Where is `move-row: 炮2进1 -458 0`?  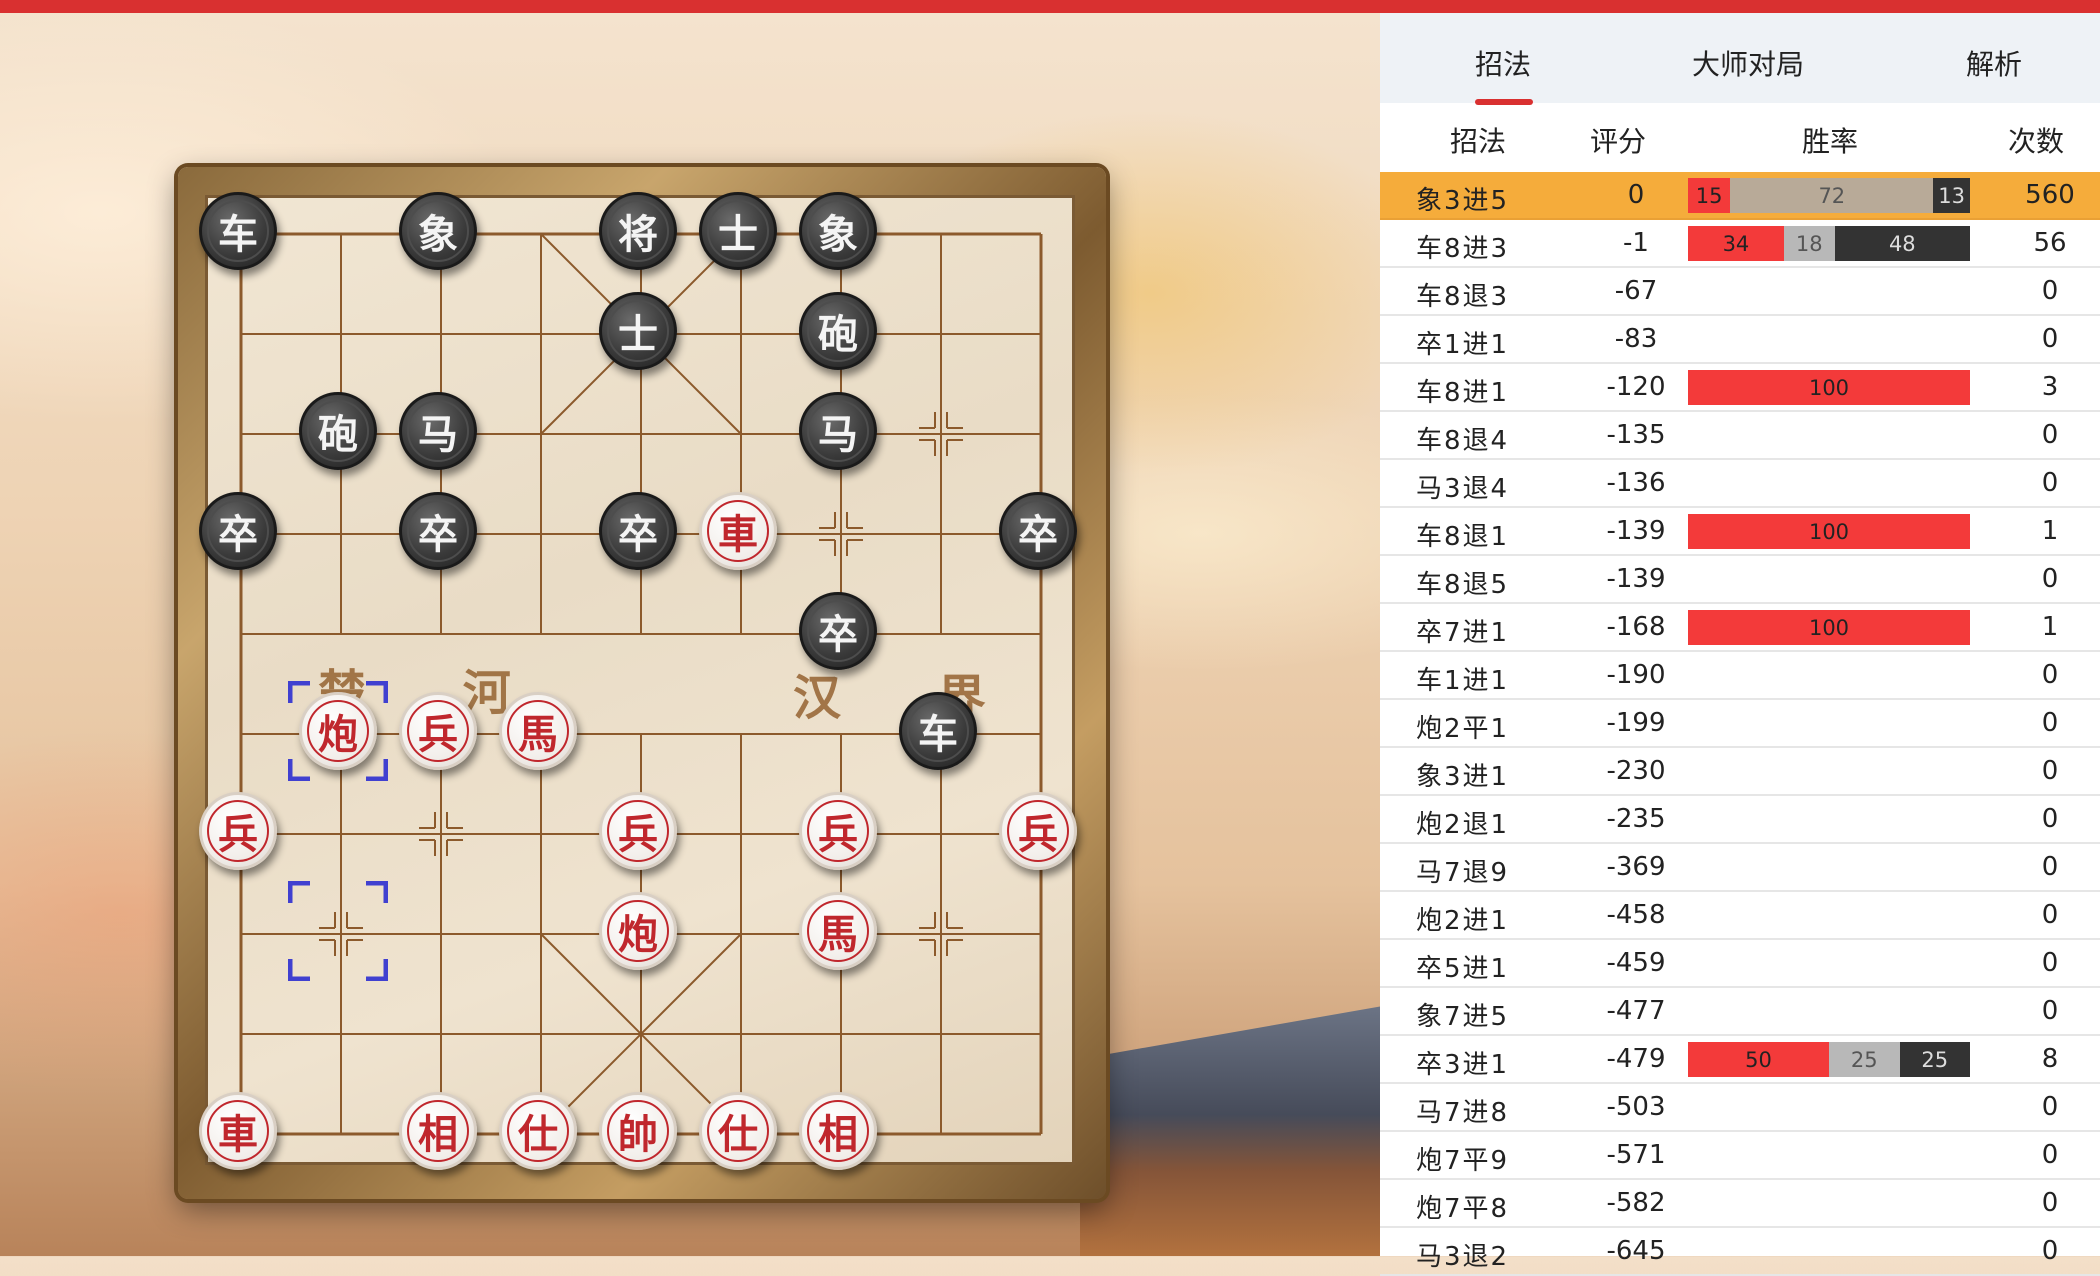 move-row: 炮2进1 -458 0 is located at coordinates (1740, 916).